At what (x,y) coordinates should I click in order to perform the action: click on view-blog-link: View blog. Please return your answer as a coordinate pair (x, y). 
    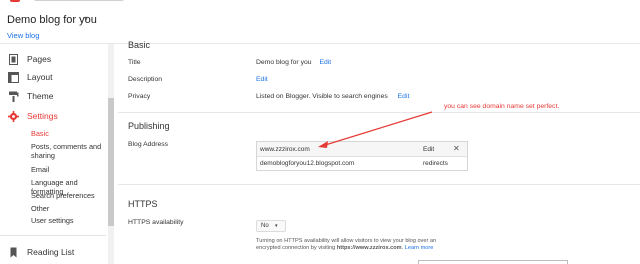
    Looking at the image, I should click on (23, 35).